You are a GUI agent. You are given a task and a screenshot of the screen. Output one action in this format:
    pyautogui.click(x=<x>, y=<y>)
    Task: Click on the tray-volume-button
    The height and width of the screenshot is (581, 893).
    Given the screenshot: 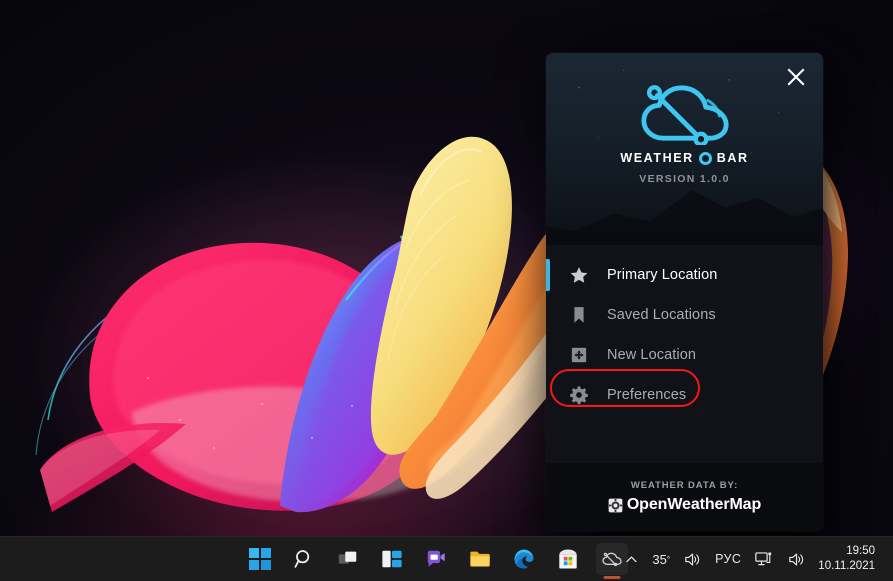 What is the action you would take?
    pyautogui.click(x=692, y=559)
    